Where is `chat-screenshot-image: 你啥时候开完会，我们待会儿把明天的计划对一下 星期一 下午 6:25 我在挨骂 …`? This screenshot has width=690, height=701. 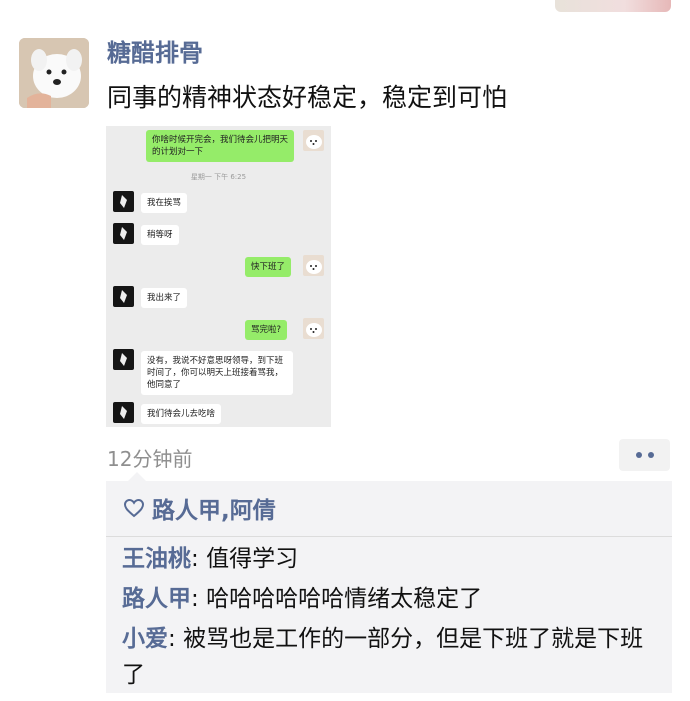 chat-screenshot-image: 你啥时候开完会，我们待会儿把明天的计划对一下 星期一 下午 6:25 我在挨骂 … is located at coordinates (218, 276).